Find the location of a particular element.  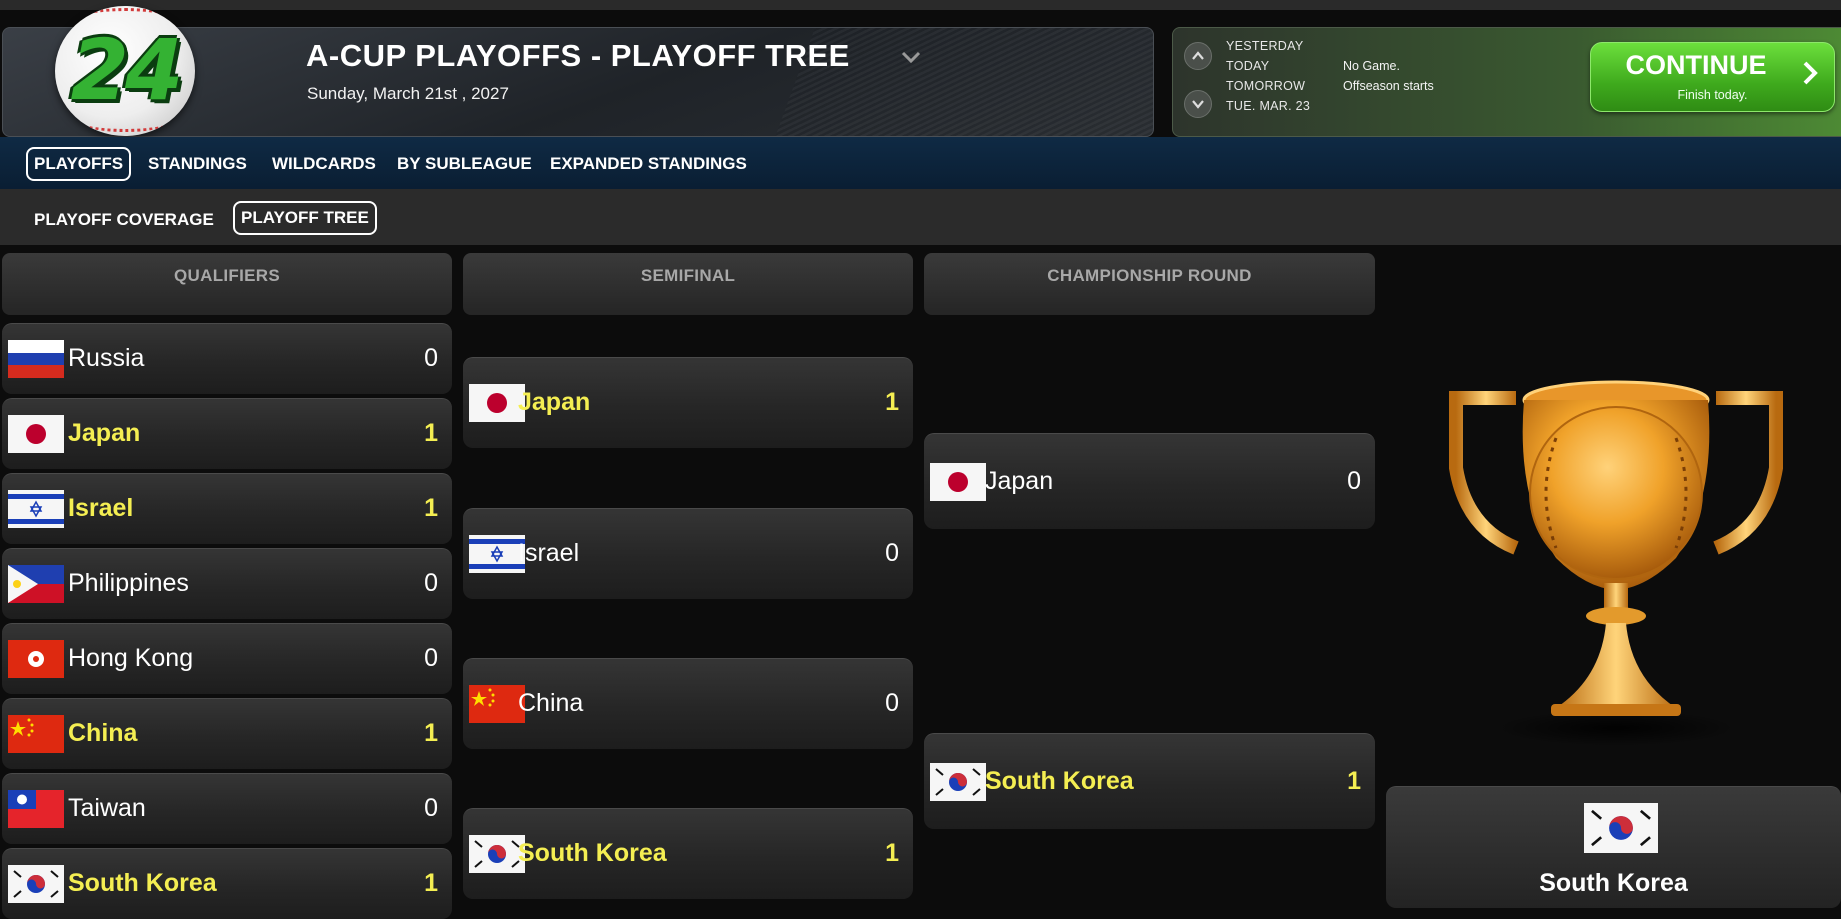

tab-by-subleague: BY SUBLEAGUE is located at coordinates (464, 164).